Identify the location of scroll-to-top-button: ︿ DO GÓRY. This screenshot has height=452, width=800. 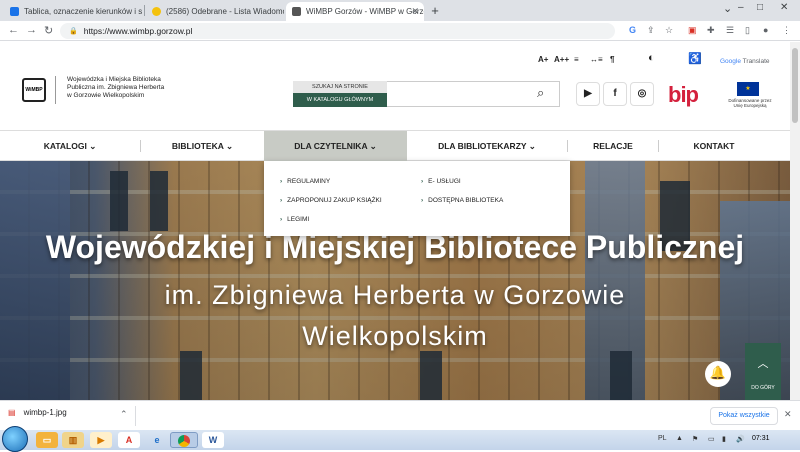
(763, 371).